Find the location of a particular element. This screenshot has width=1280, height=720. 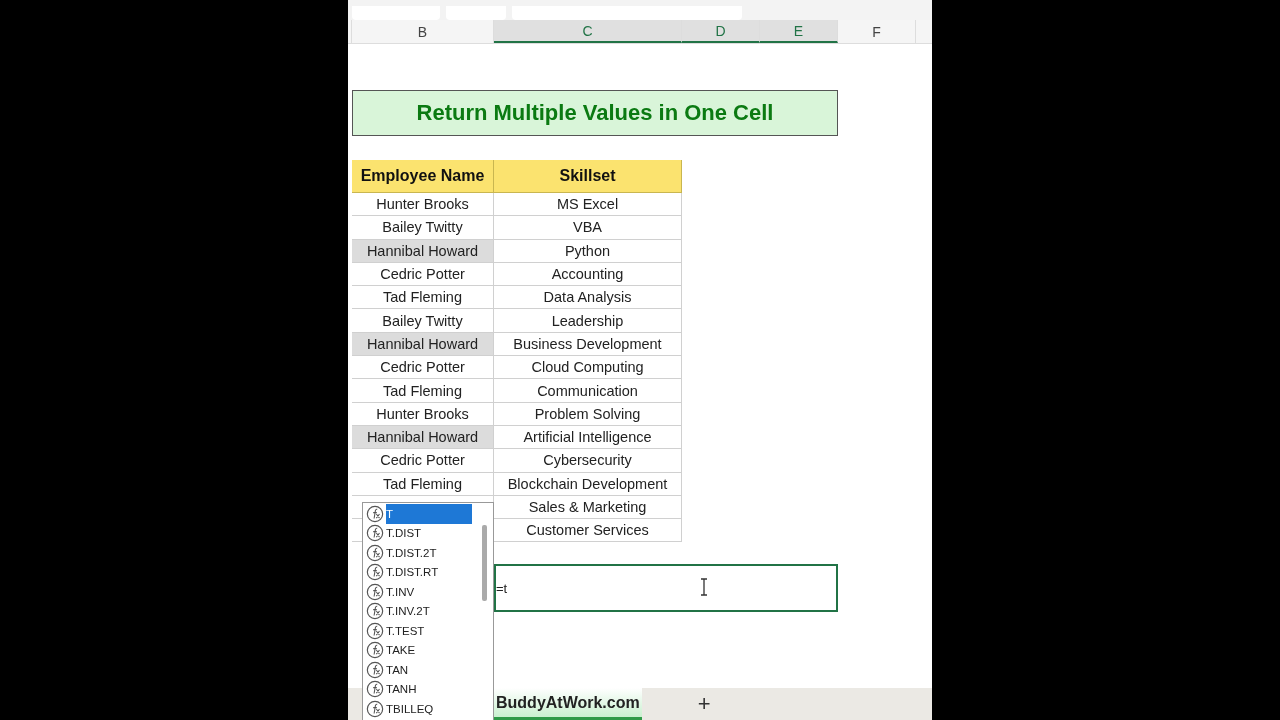

formula-bar is located at coordinates (627, 13).